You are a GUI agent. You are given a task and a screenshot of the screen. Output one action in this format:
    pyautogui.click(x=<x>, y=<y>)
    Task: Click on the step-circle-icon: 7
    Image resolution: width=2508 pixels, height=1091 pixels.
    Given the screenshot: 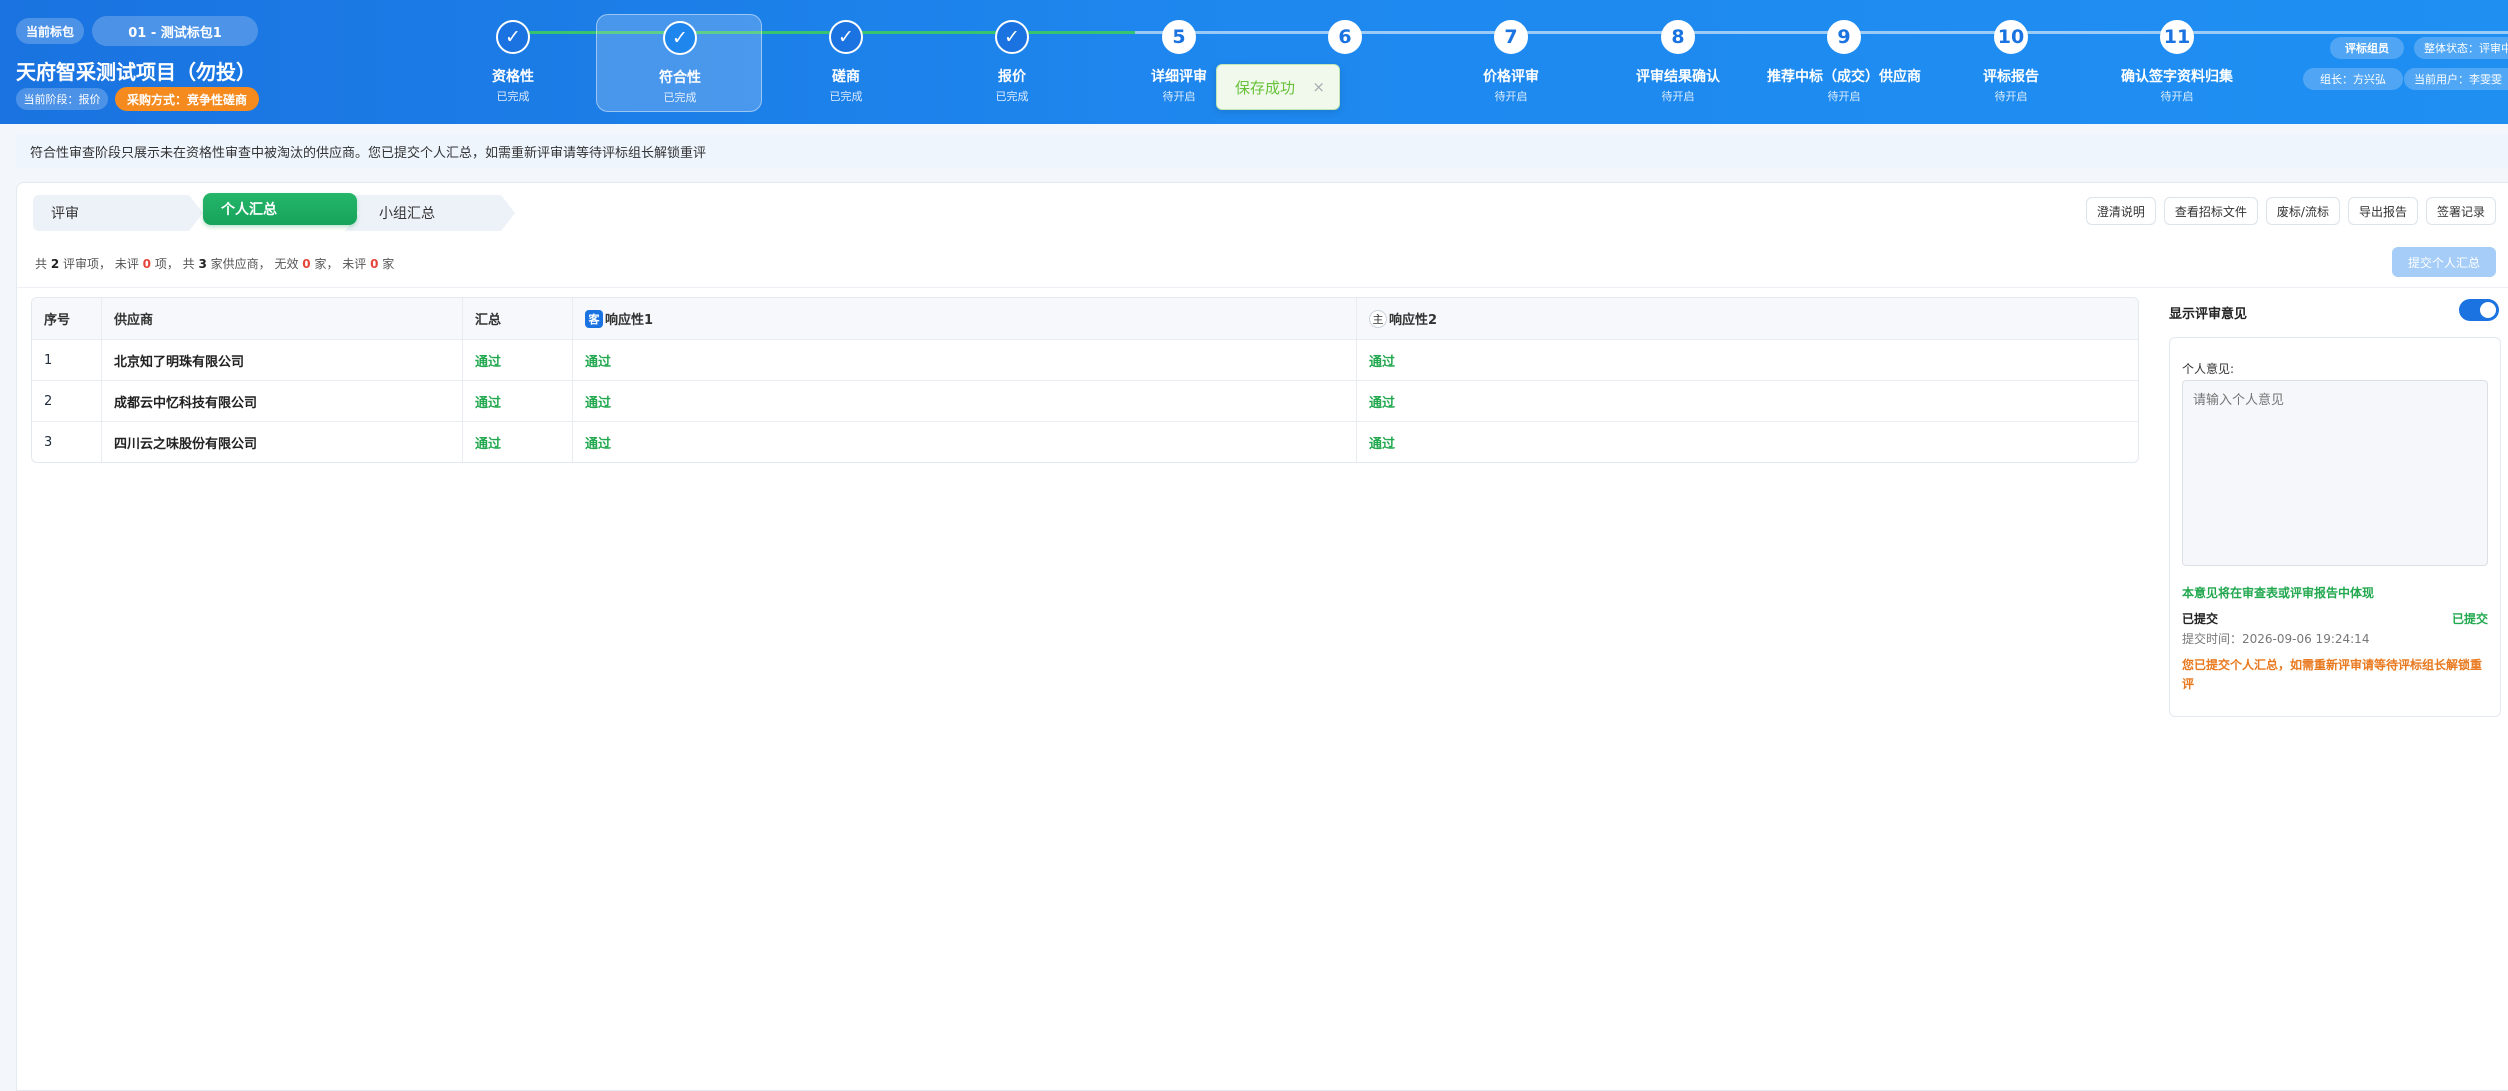 What is the action you would take?
    pyautogui.click(x=1511, y=37)
    